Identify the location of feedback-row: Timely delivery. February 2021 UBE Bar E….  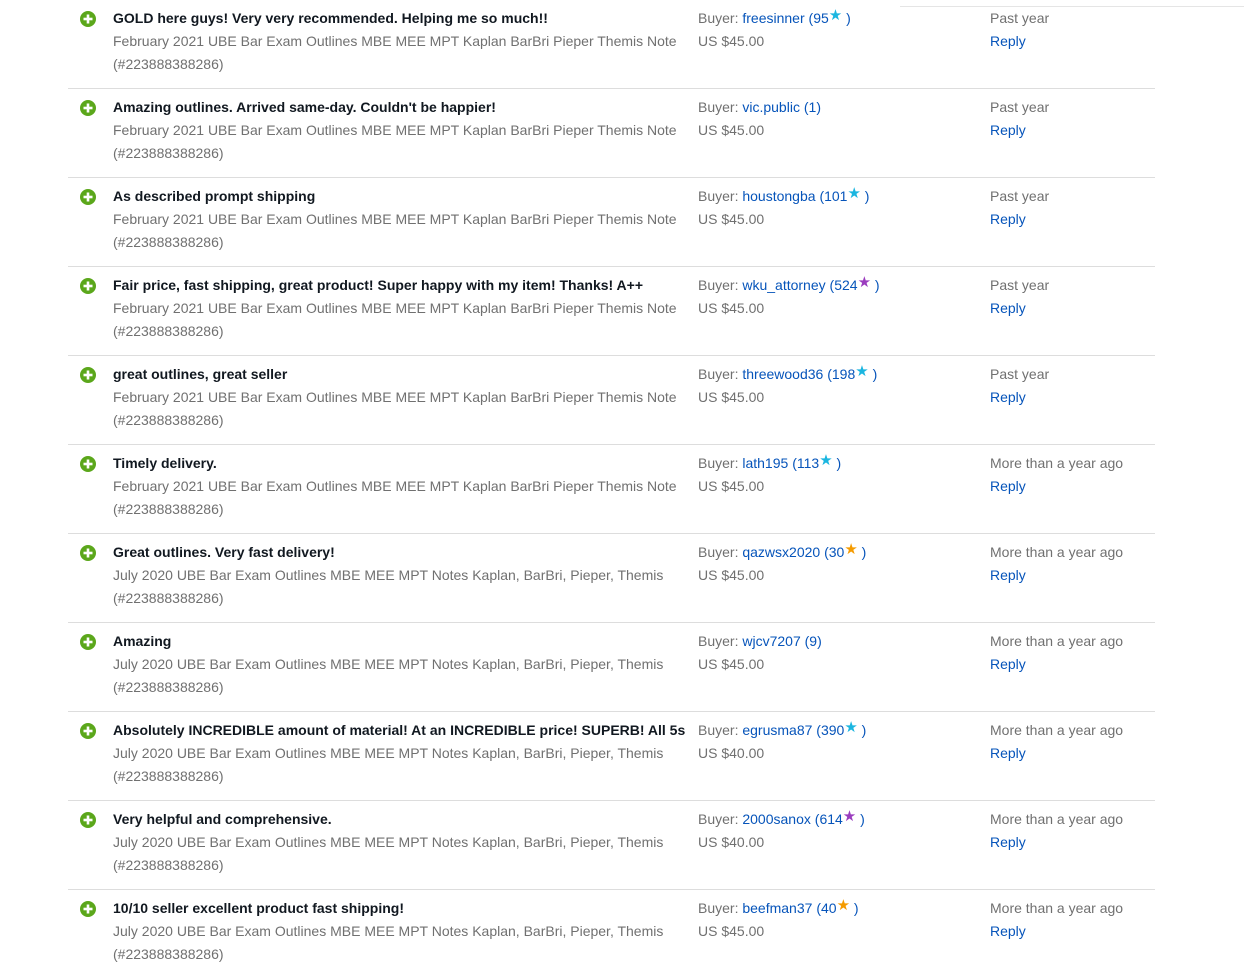
(611, 489).